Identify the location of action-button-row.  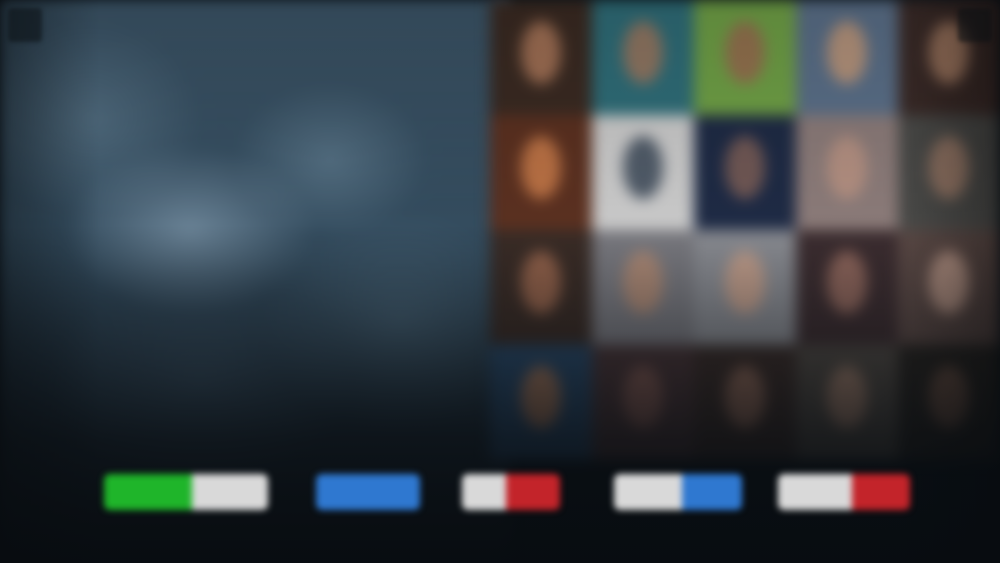
(500, 493).